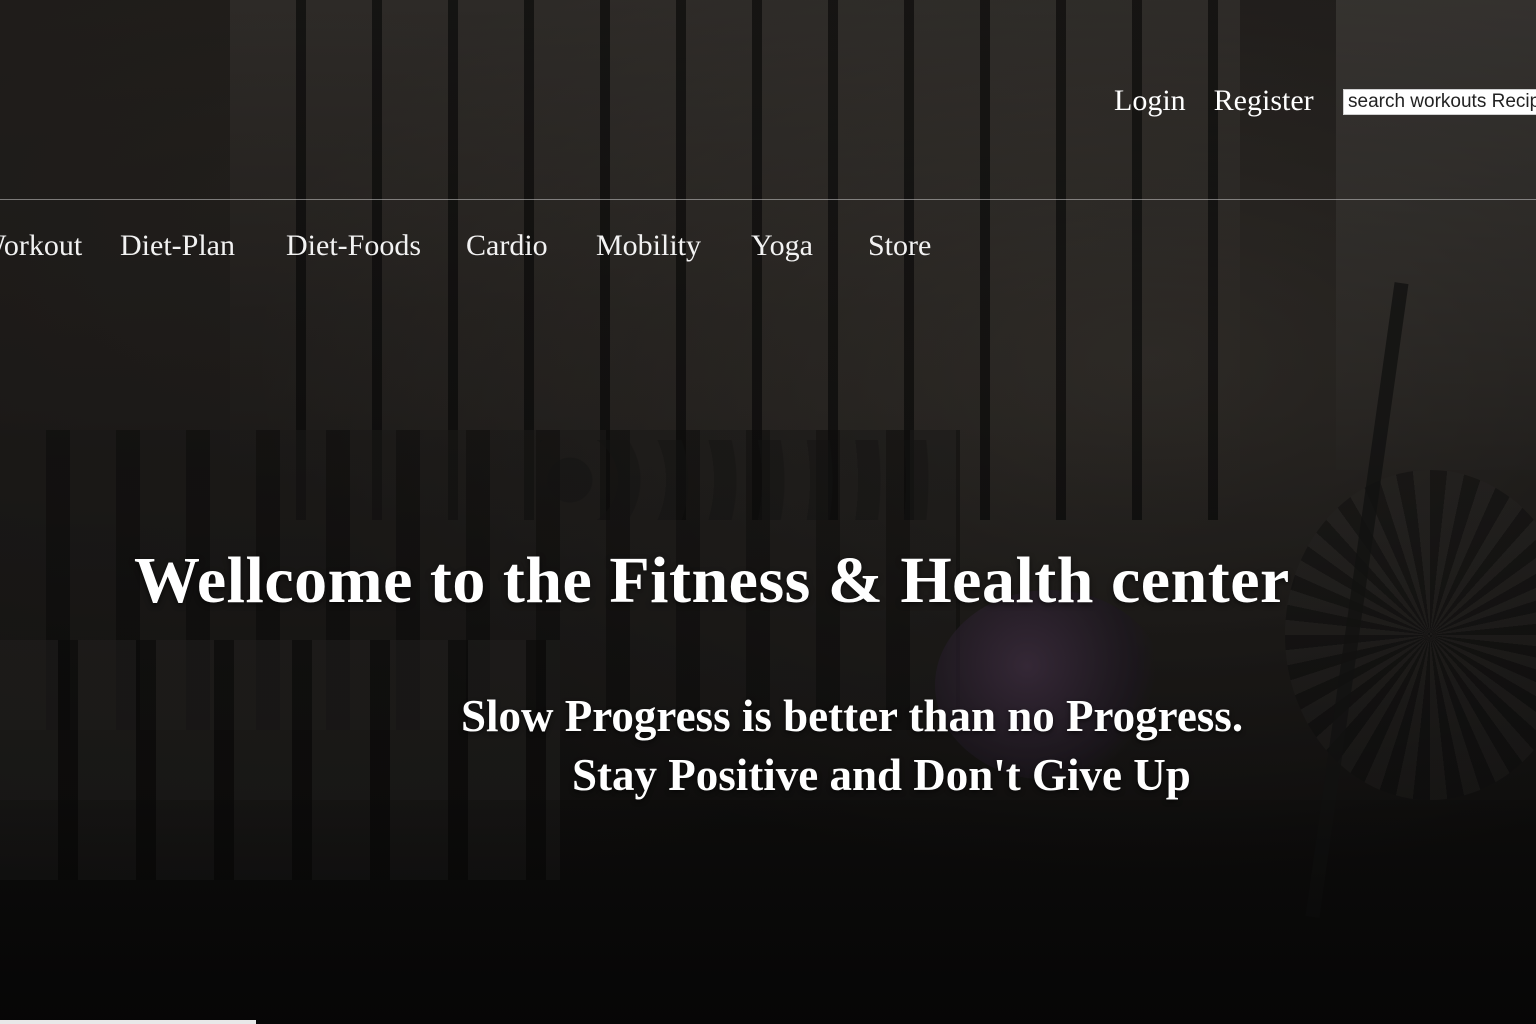  What do you see at coordinates (41, 246) in the screenshot?
I see `nav-item-workout: Workout` at bounding box center [41, 246].